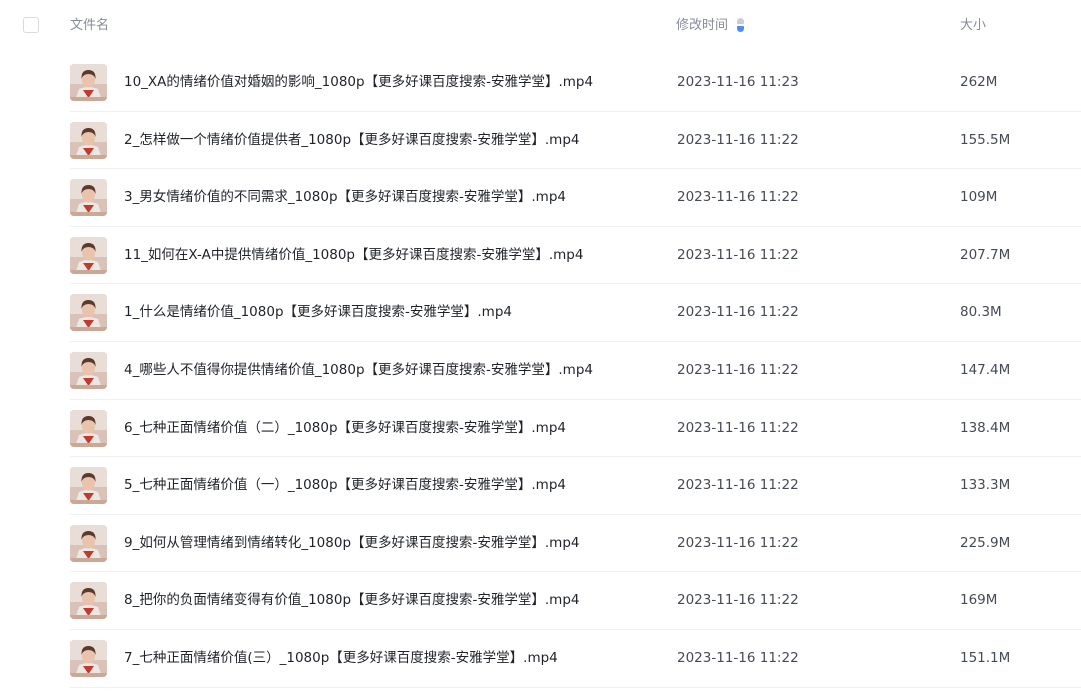  What do you see at coordinates (341, 659) in the screenshot?
I see `file-name: 7_七种正面情绪价值(三）_1080p【更多好课百度搜索-安雅学堂】.mp4` at bounding box center [341, 659].